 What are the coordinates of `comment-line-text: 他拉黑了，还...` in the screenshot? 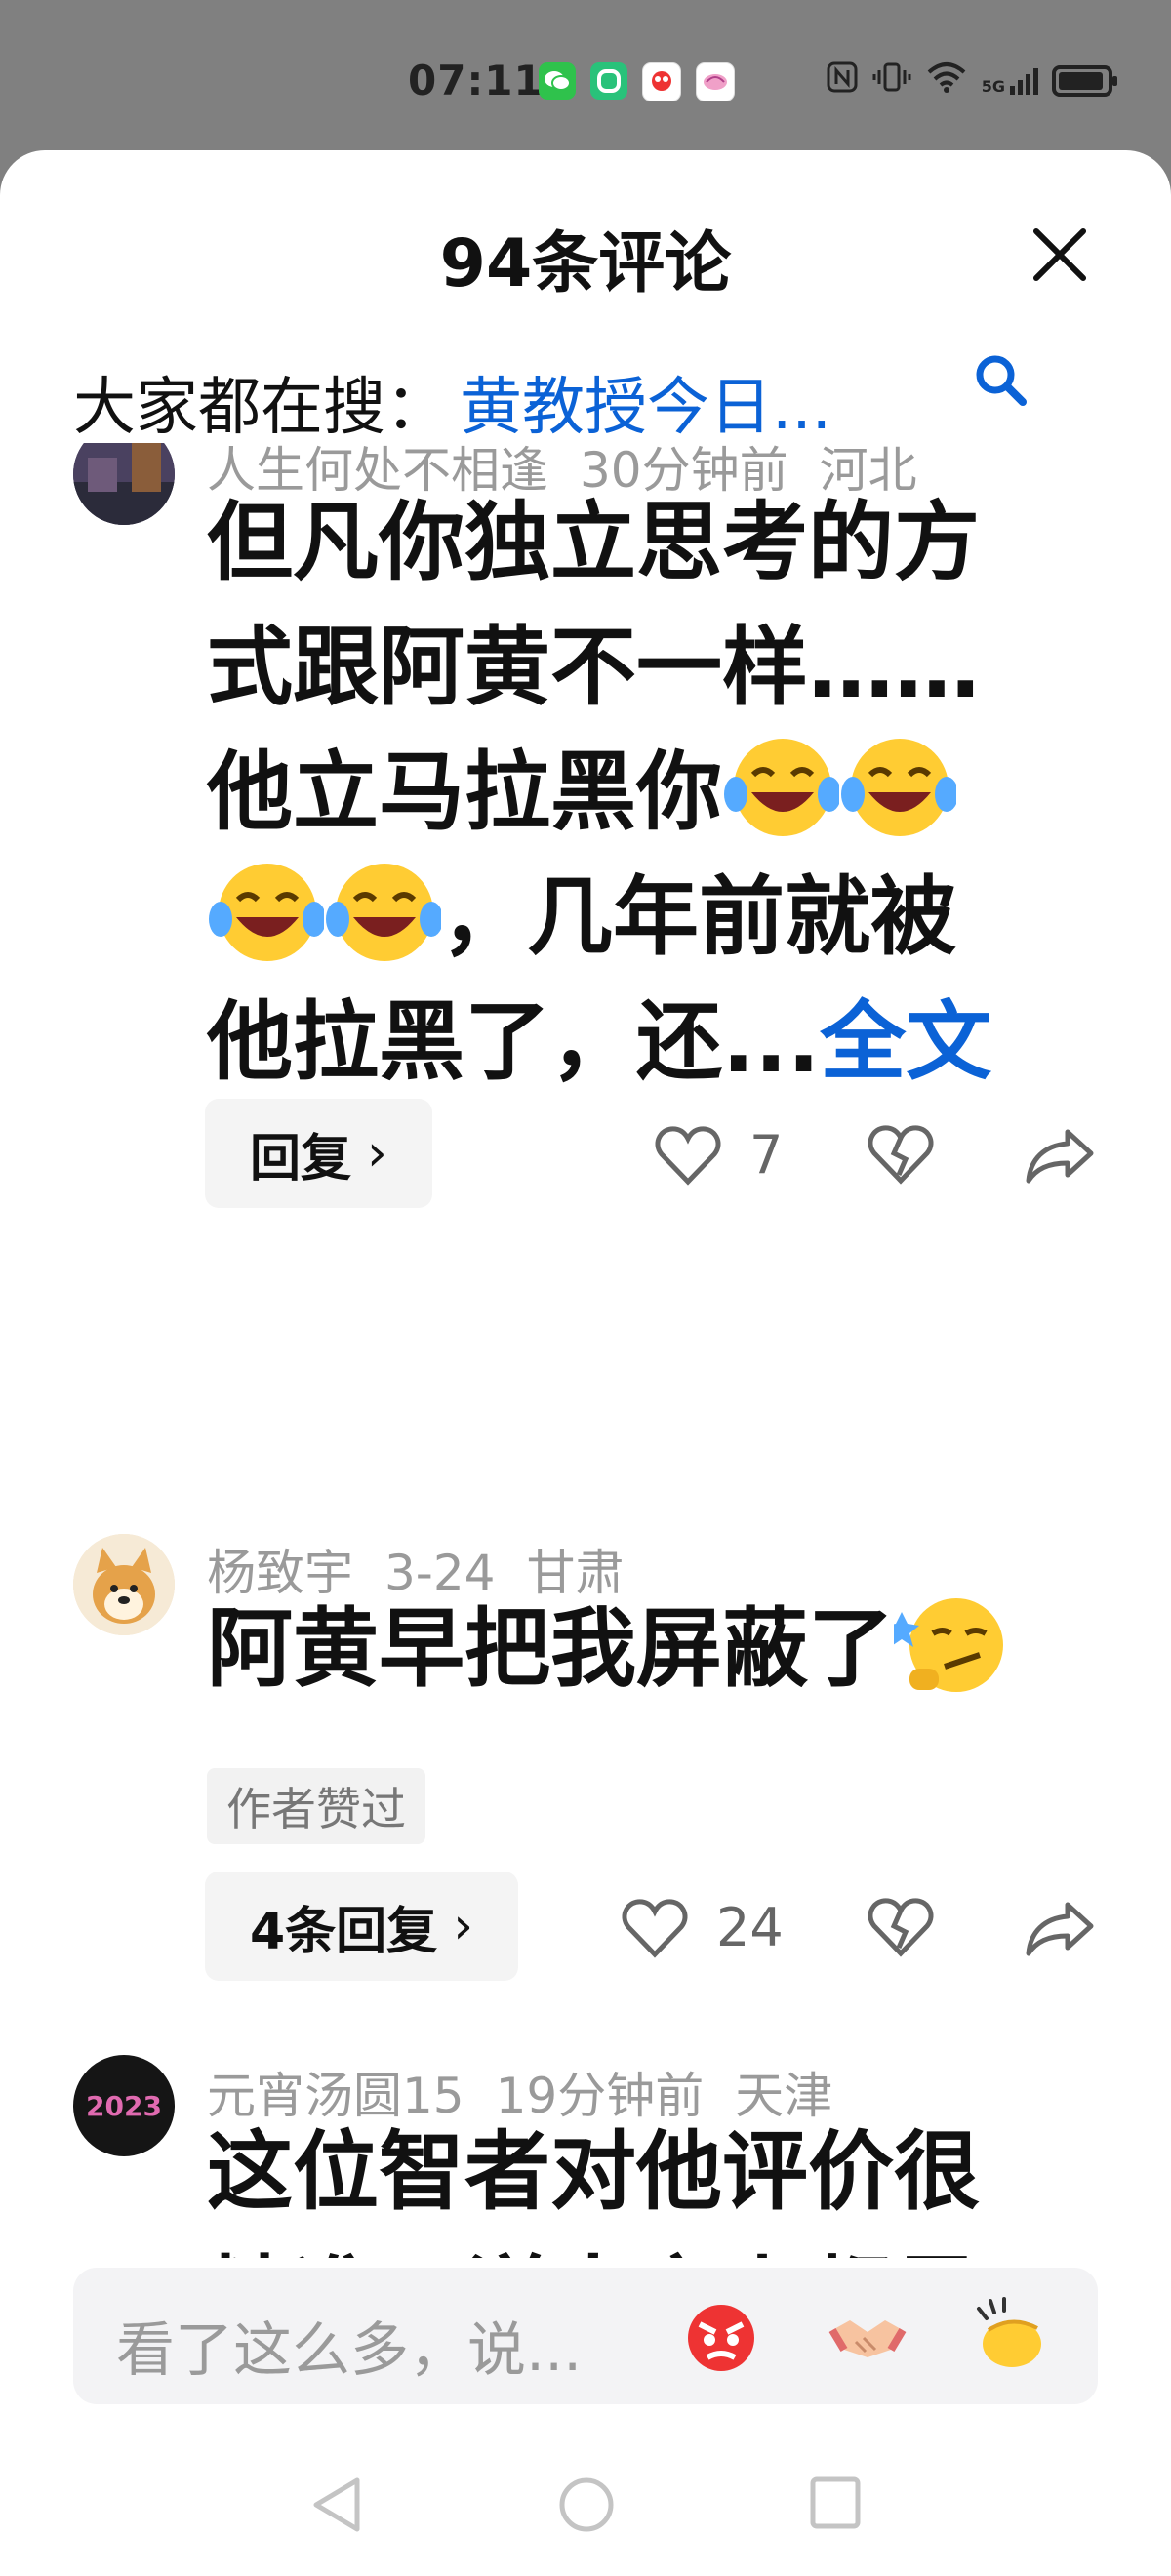 It's located at (514, 1041).